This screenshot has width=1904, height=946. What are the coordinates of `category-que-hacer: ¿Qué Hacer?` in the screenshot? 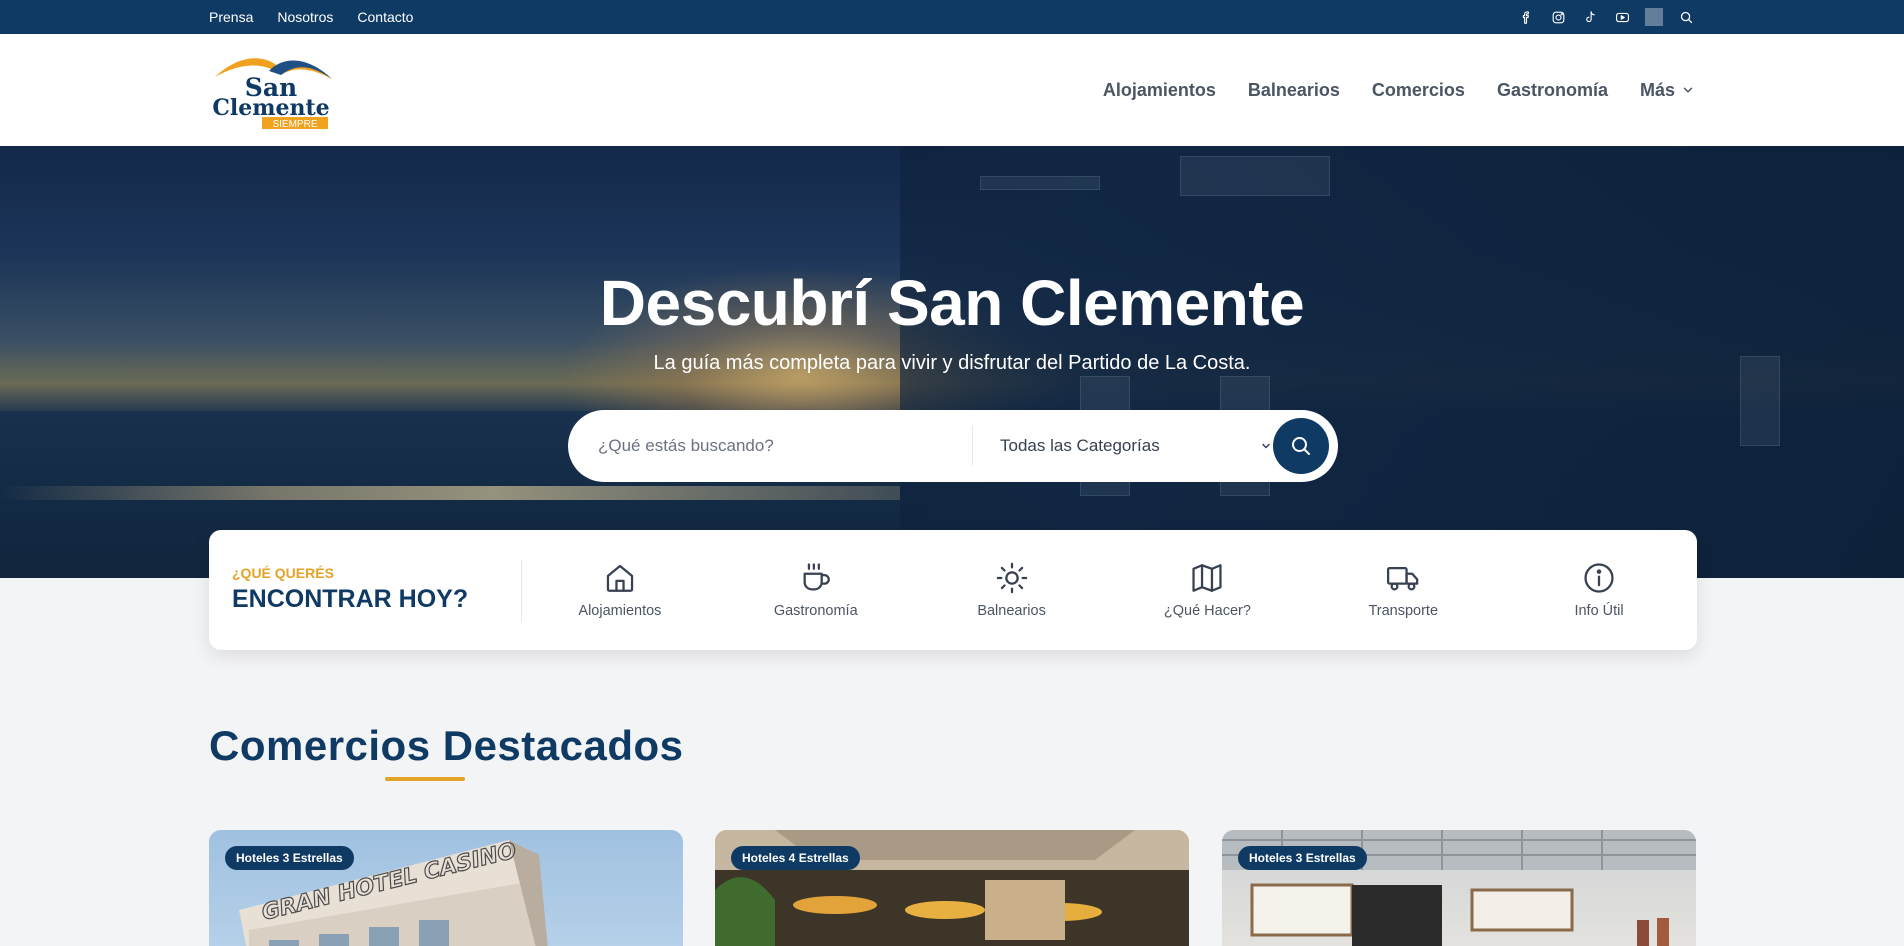 It's located at (1207, 590).